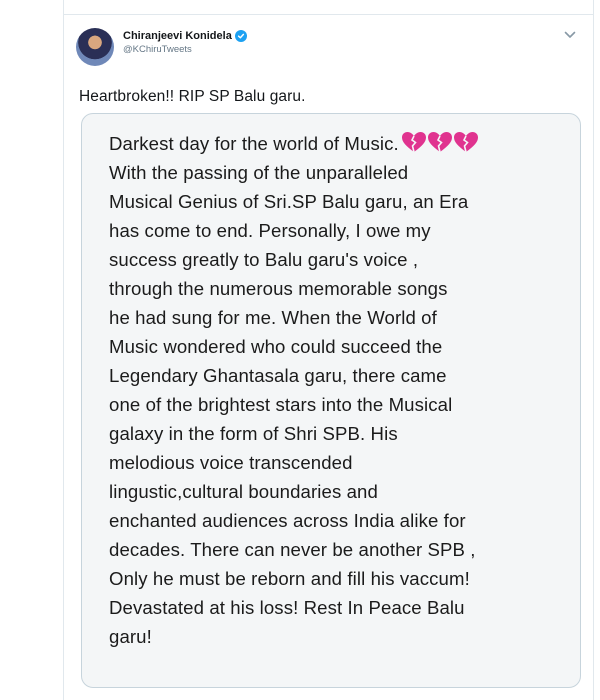 This screenshot has width=600, height=700. Describe the element at coordinates (192, 96) in the screenshot. I see `tweet-text: Heartbroken!! RIP SP Balu garu.` at that location.